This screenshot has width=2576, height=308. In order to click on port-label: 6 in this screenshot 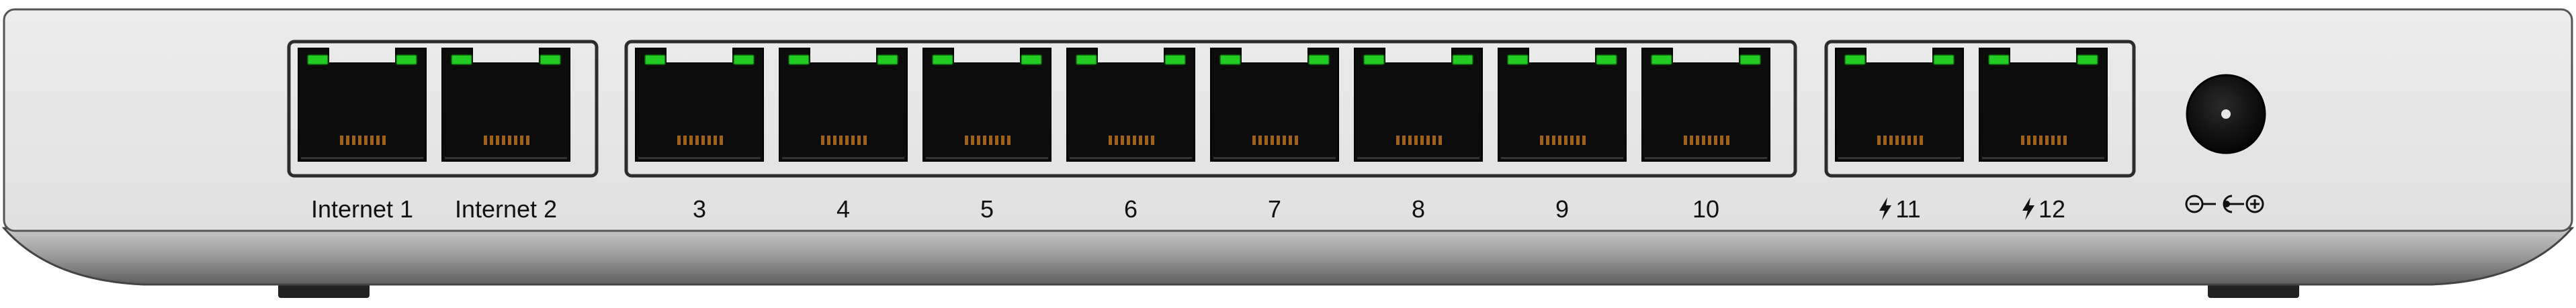, I will do `click(1131, 209)`.